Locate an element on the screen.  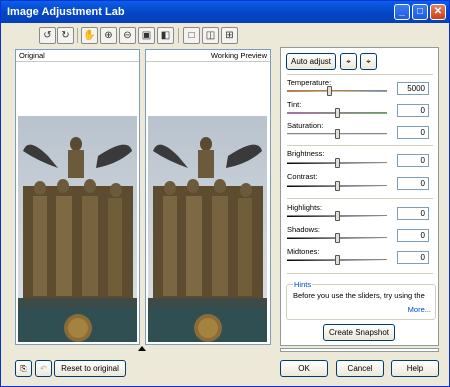
temperature-field: 5000 is located at coordinates (413, 88).